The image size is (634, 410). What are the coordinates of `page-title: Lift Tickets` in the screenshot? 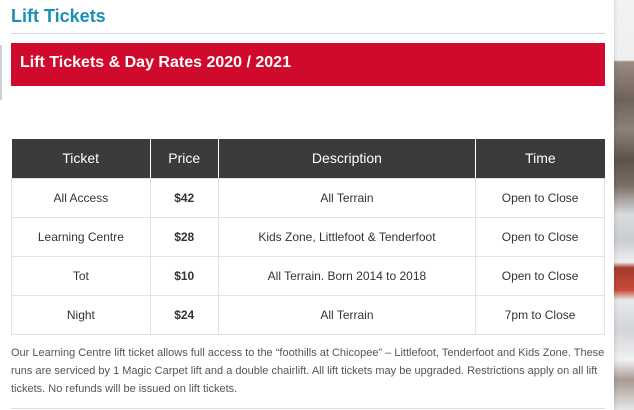 It's located at (58, 16).